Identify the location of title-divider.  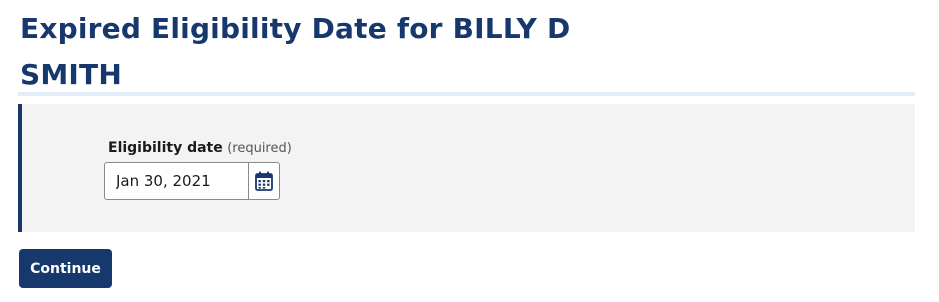
(466, 94).